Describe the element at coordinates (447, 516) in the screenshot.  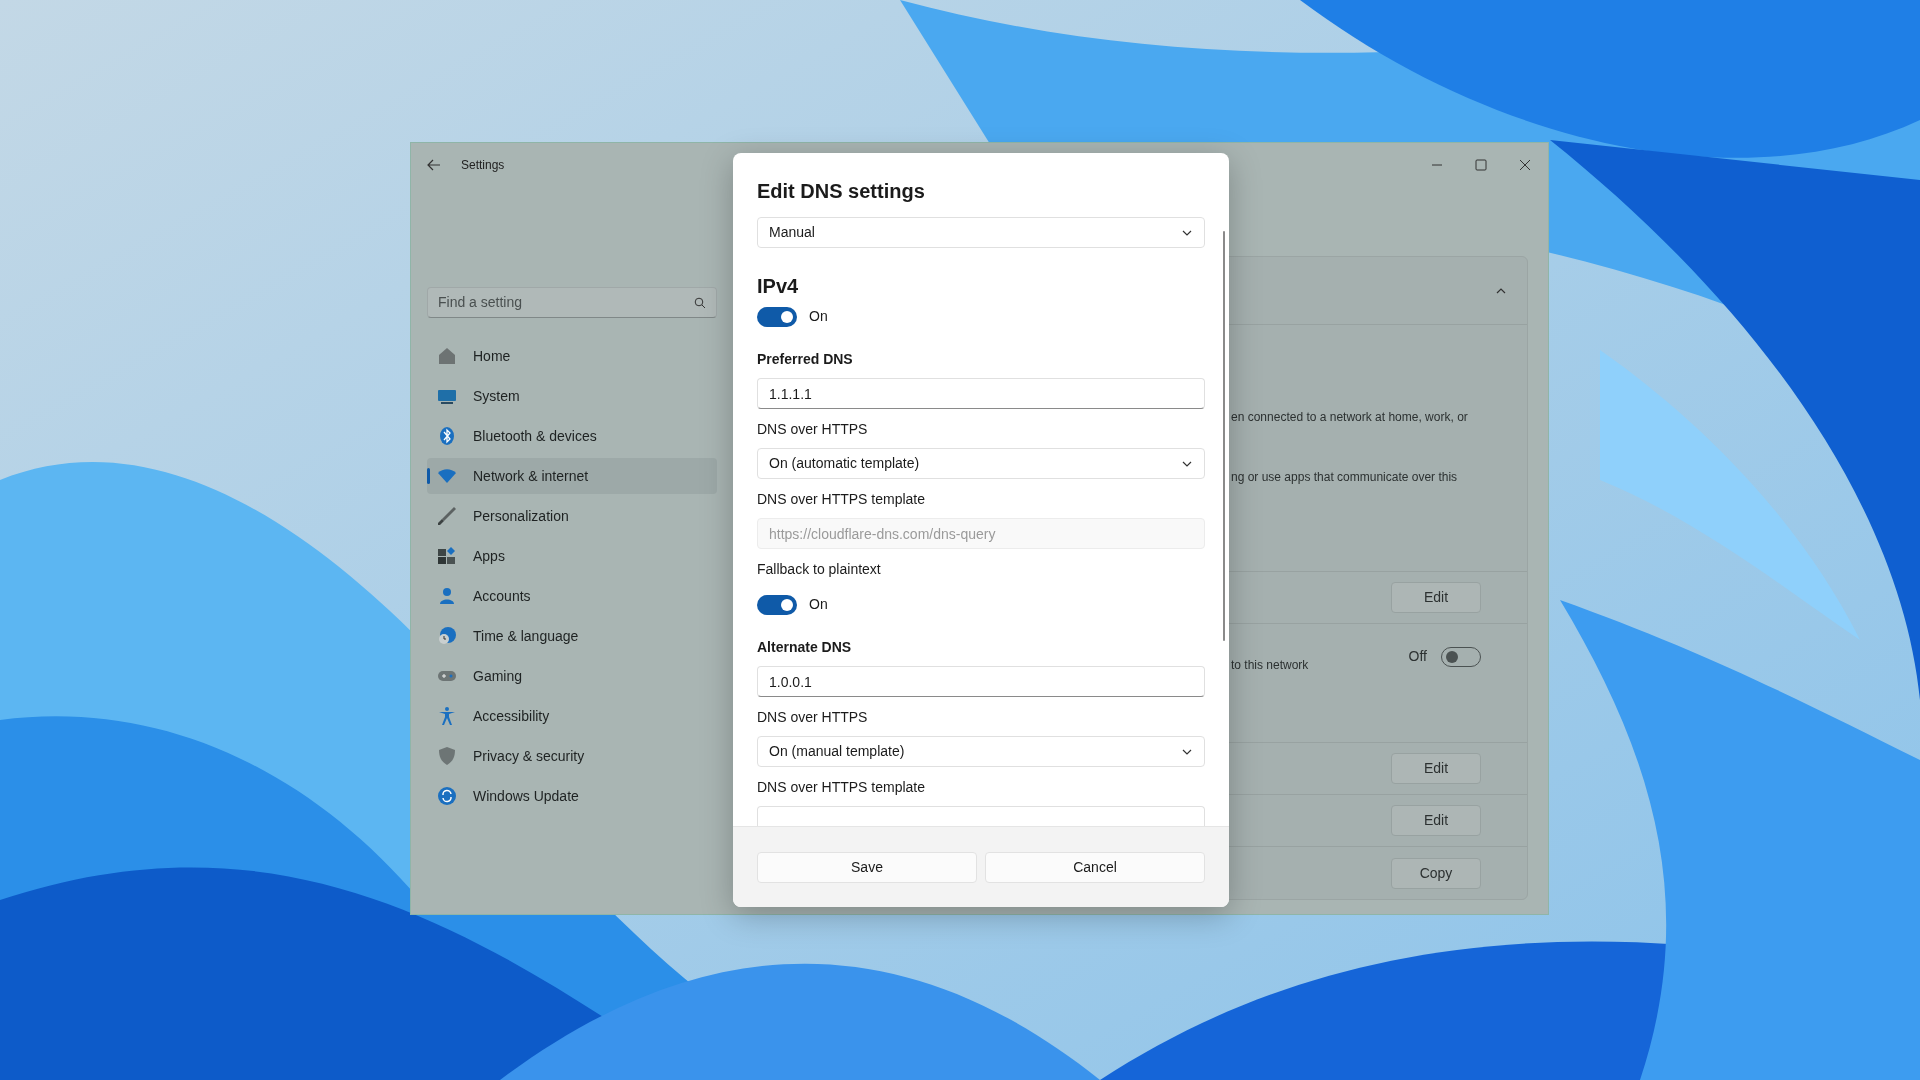
I see `brush-icon` at that location.